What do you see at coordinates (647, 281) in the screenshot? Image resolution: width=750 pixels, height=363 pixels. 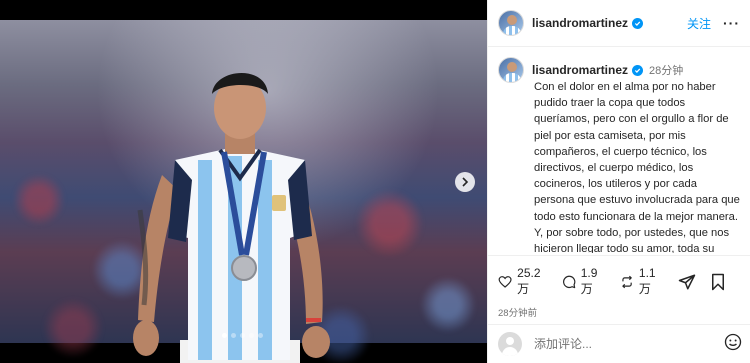 I see `repost-count: 1.1 万` at bounding box center [647, 281].